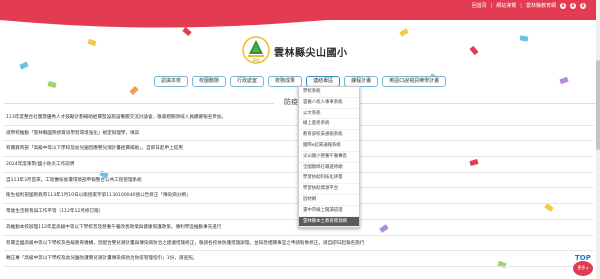 Image resolution: width=600 pixels, height=279 pixels. I want to click on scrollbar, so click(598, 139).